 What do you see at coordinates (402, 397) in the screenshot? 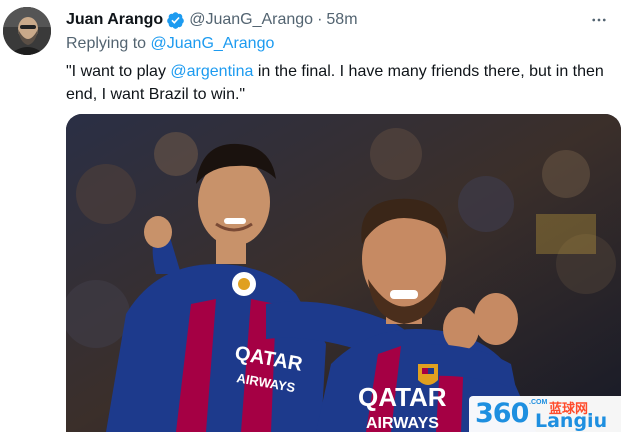
I see `jersey-text-right: QATAR` at bounding box center [402, 397].